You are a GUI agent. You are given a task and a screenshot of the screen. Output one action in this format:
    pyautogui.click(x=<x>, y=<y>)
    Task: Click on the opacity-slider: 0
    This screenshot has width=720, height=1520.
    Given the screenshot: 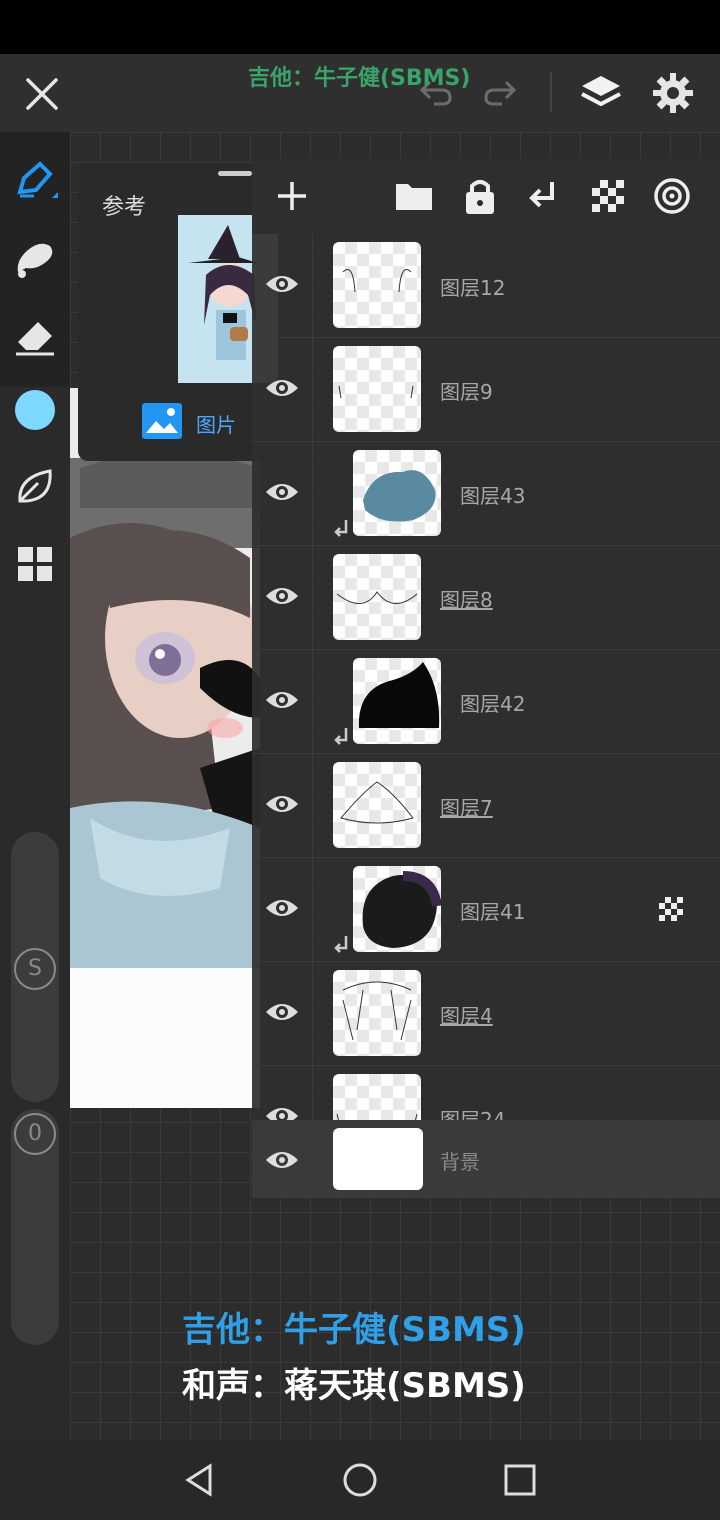 What is the action you would take?
    pyautogui.click(x=35, y=1227)
    